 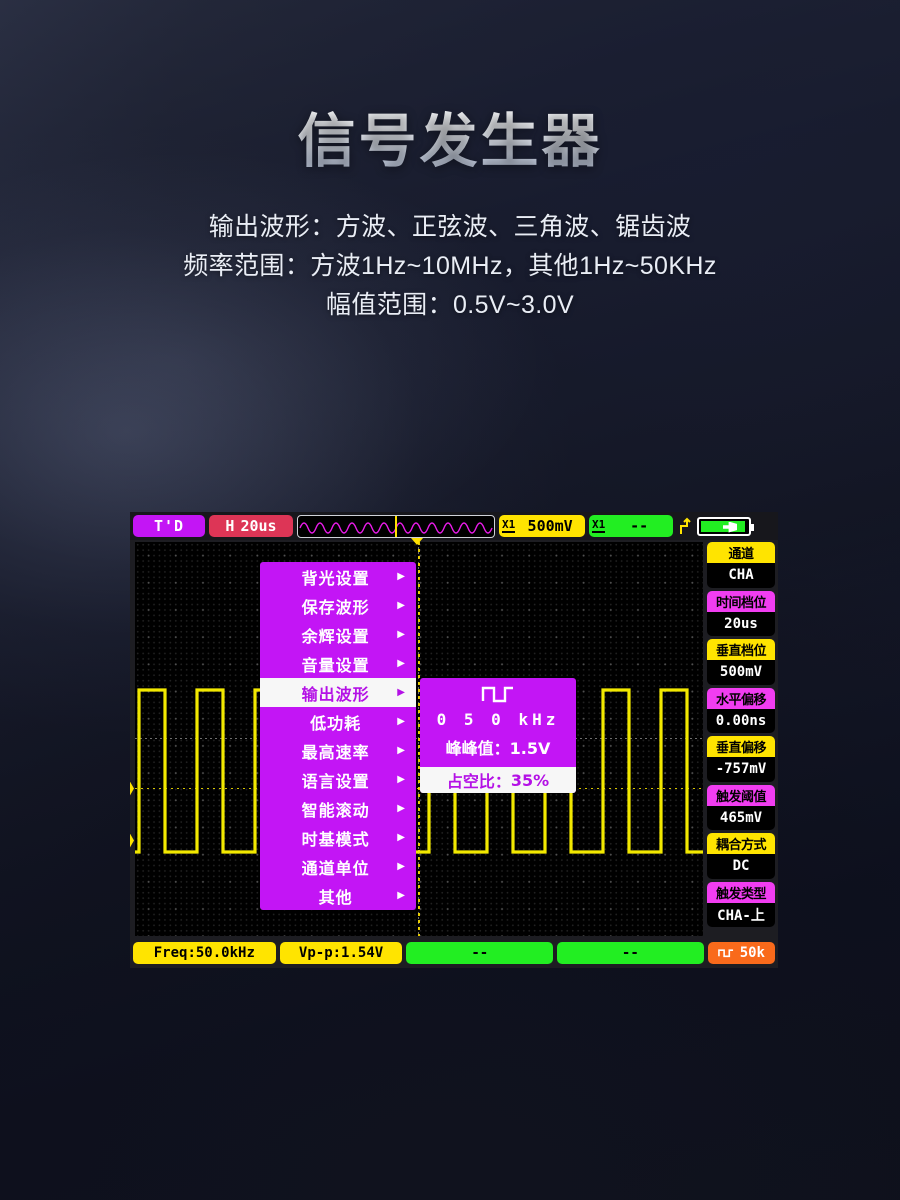 I want to click on sidebar-block-header-2: 垂直档位, so click(x=741, y=649).